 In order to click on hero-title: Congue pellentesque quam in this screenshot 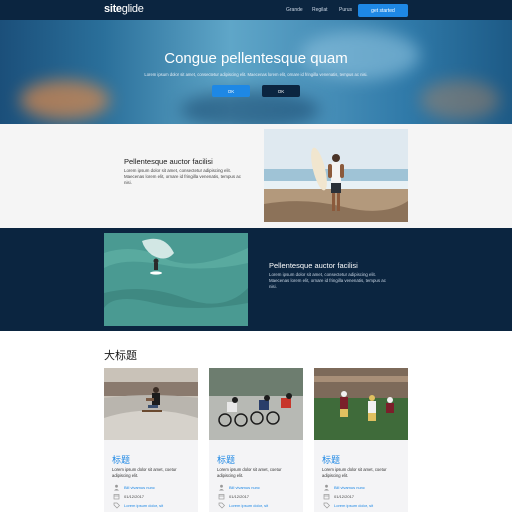, I will do `click(256, 58)`.